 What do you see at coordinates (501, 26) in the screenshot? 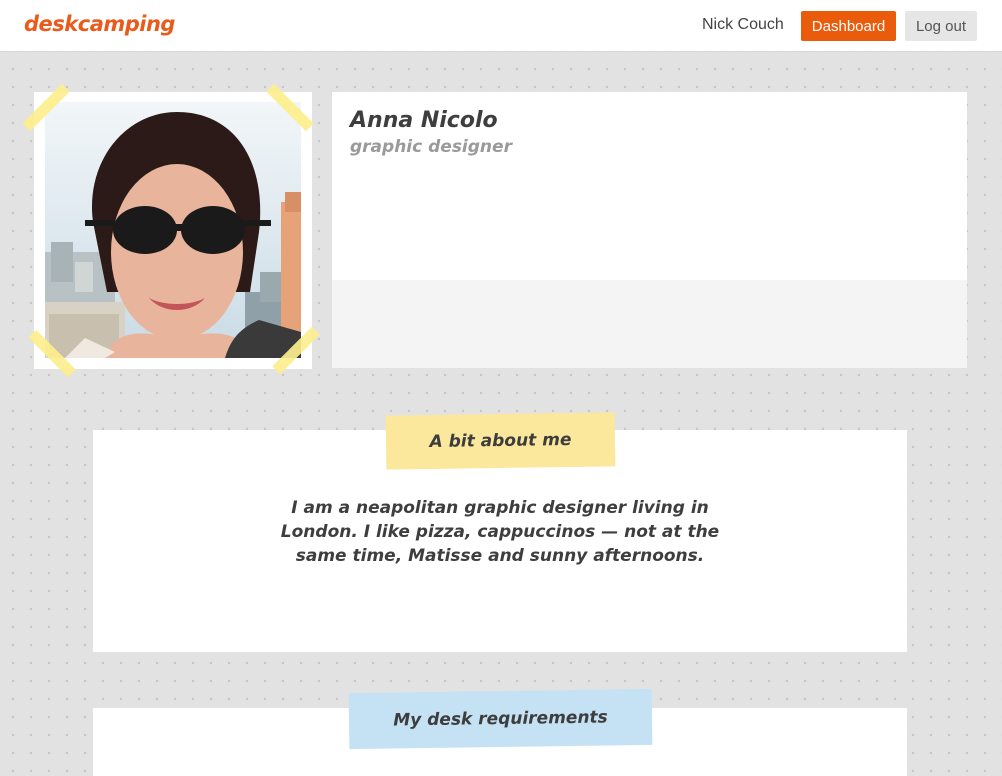
I see `top-navigation-bar: deskcamping Nick Couch Dashboard Log out` at bounding box center [501, 26].